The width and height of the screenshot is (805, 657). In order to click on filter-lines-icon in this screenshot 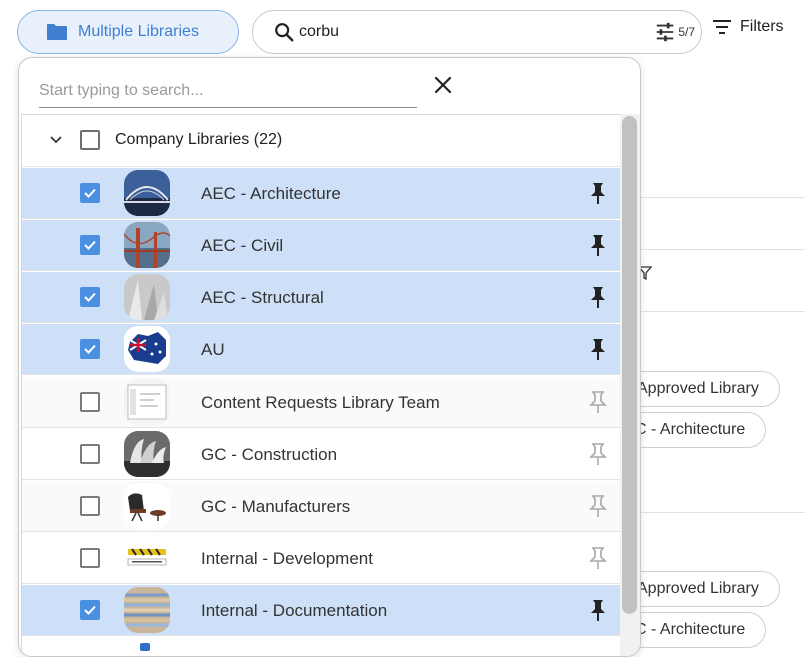, I will do `click(722, 27)`.